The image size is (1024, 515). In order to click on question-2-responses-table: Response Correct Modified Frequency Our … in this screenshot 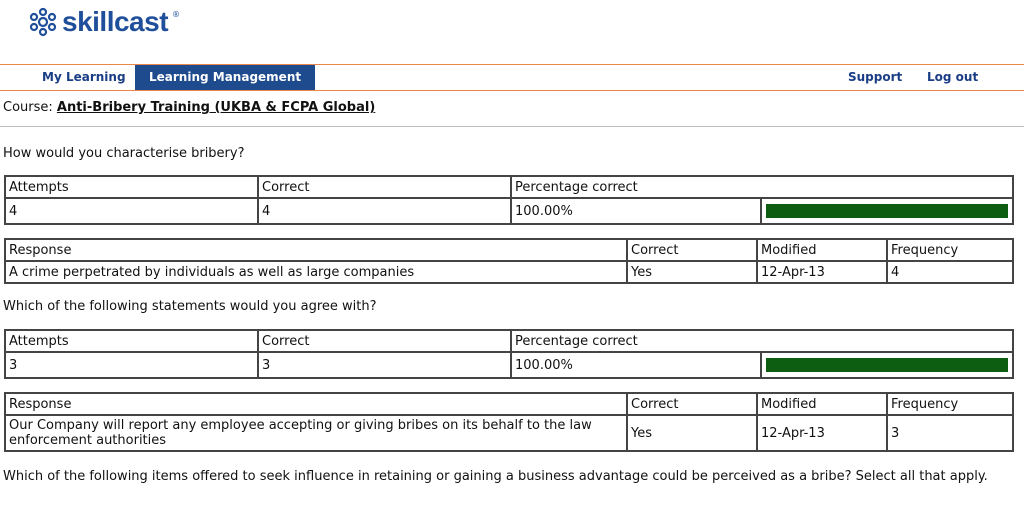, I will do `click(509, 422)`.